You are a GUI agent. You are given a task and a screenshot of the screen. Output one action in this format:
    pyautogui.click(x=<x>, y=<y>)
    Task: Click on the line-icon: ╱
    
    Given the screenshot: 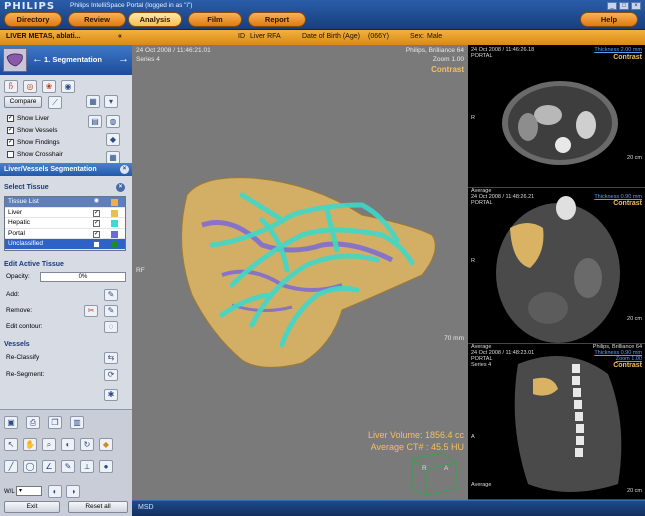 What is the action you would take?
    pyautogui.click(x=11, y=466)
    